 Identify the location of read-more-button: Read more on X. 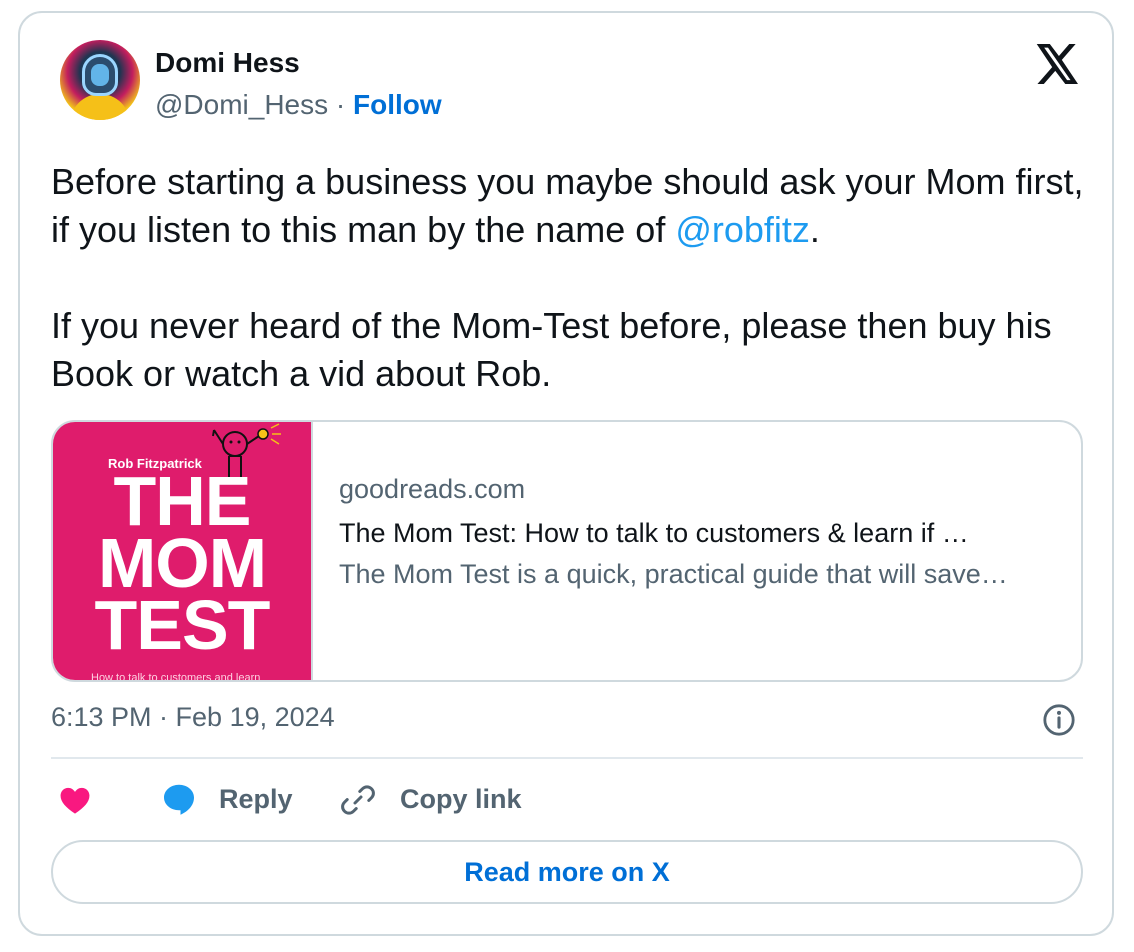
(567, 872).